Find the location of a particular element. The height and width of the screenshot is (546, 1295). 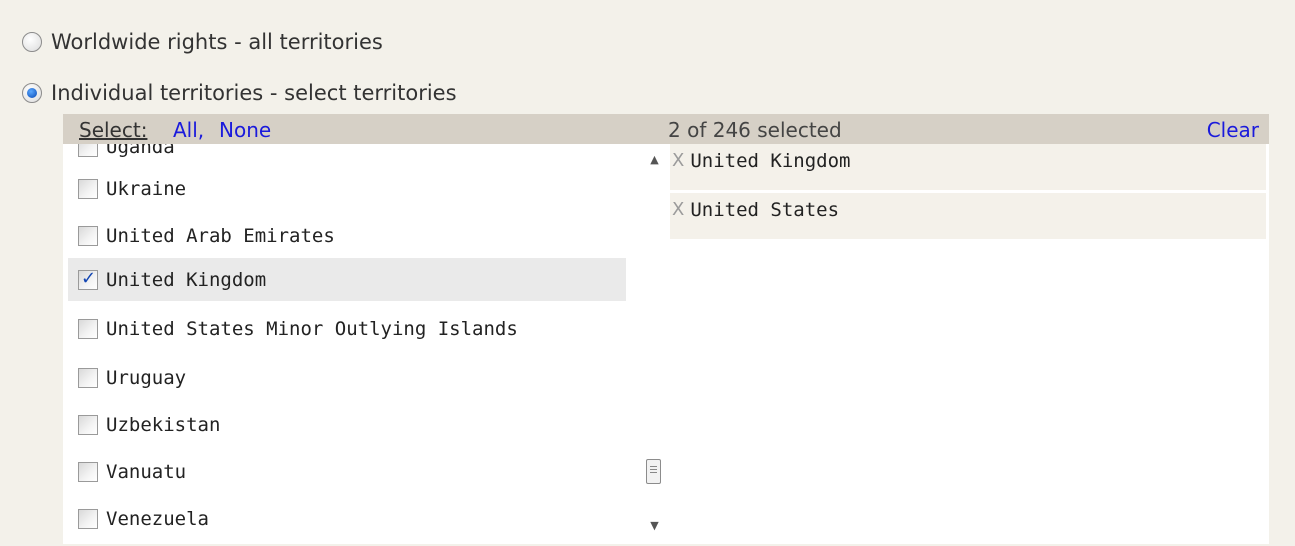

territory-label: United States Minor Outlying Islands is located at coordinates (312, 328).